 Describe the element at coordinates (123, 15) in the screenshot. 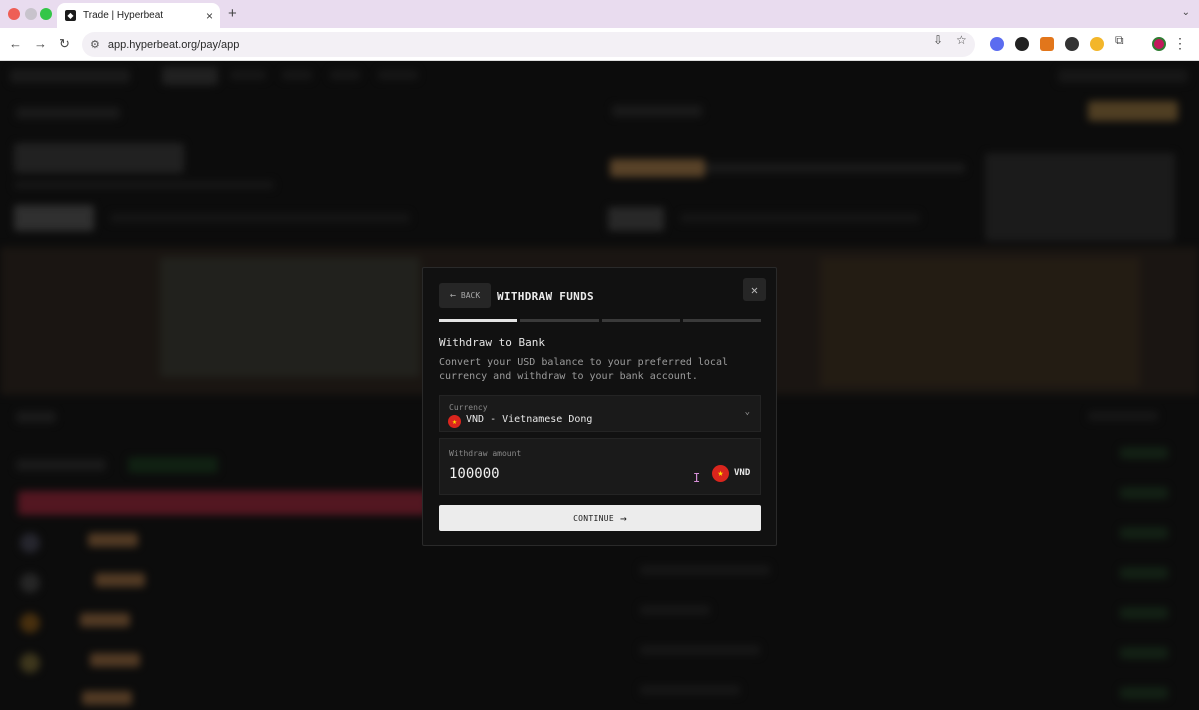

I see `tab-title: Trade | Hyperbeat` at that location.